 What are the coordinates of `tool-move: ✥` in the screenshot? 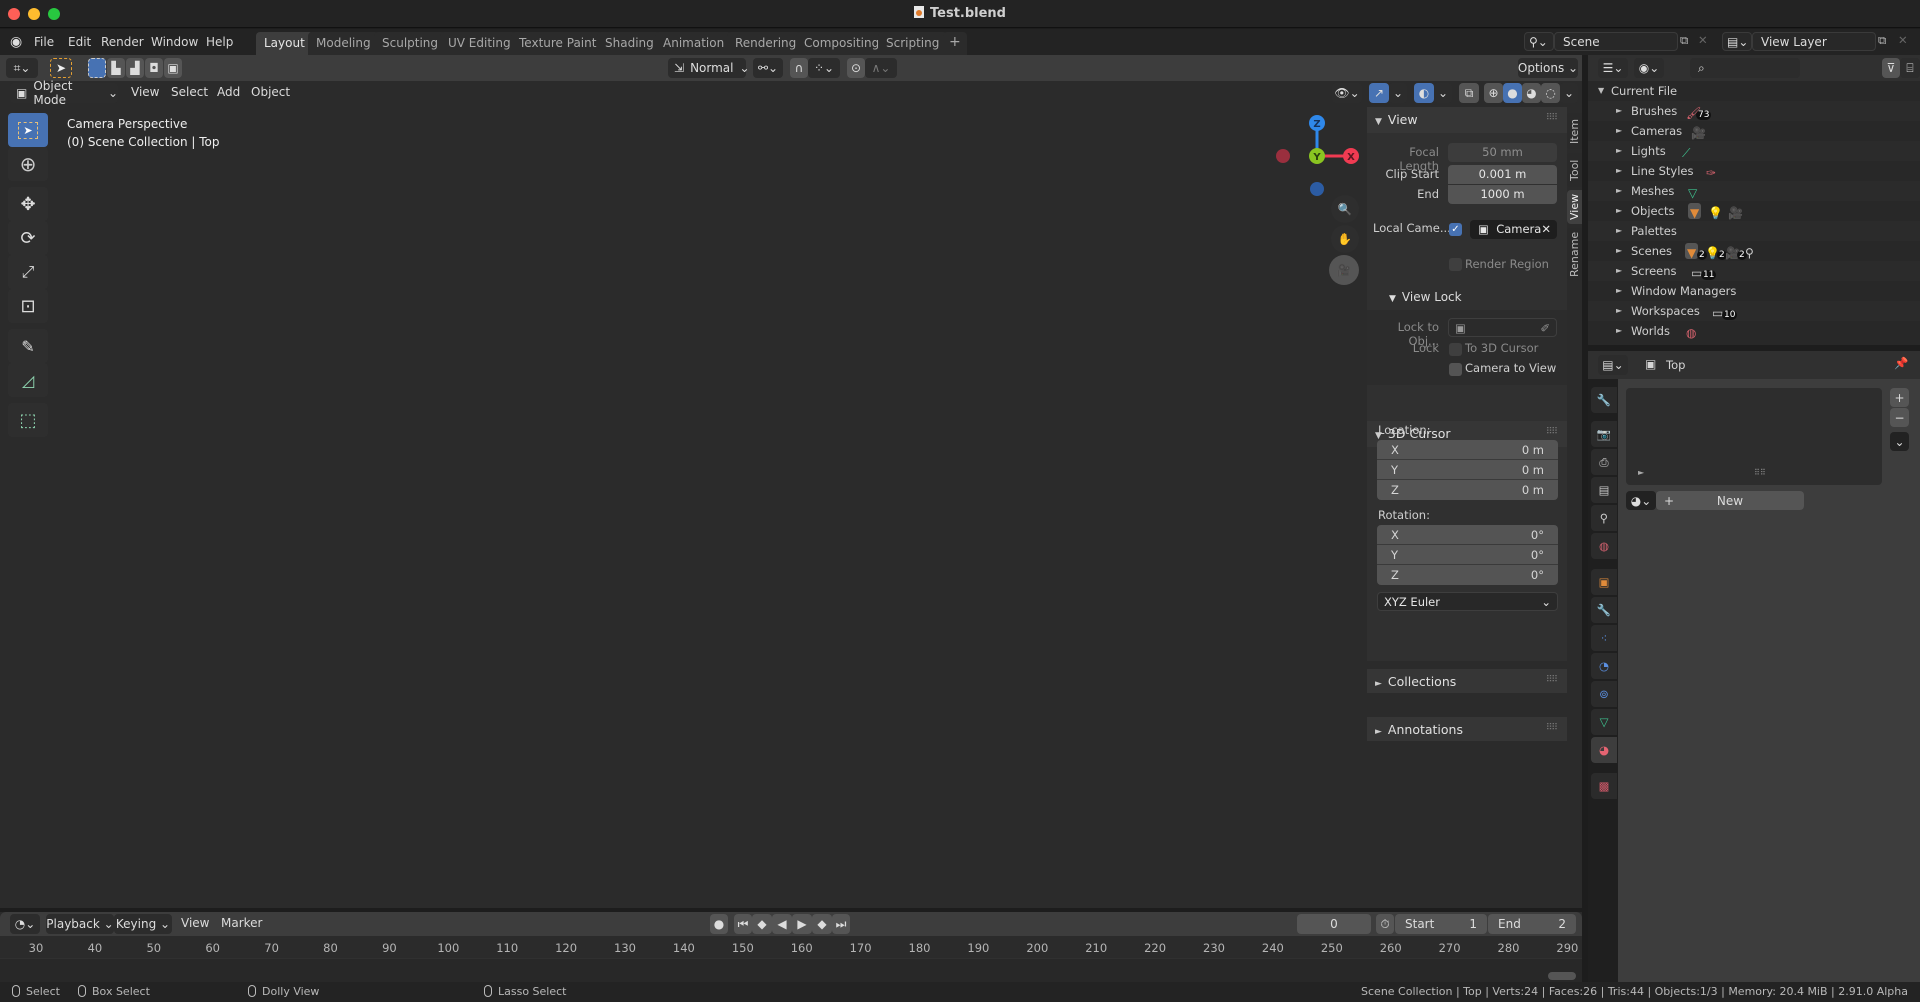 It's located at (28, 204).